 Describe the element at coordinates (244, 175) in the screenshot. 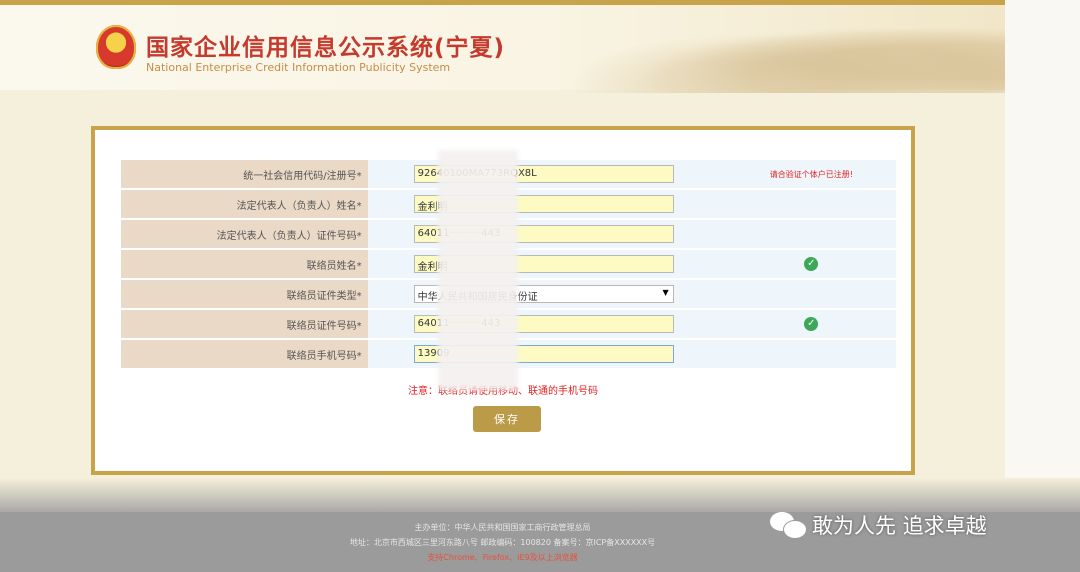

I see `credit-code-label: 统一社会信用代码/注册号*` at that location.